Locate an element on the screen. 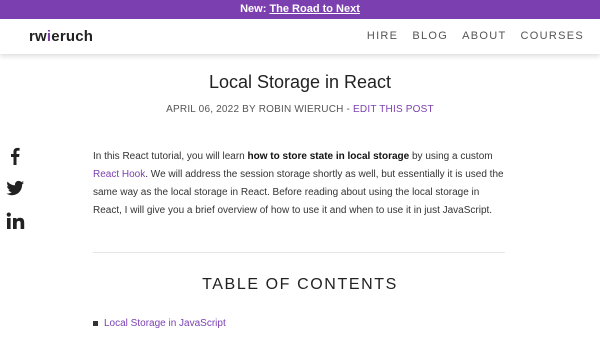 Image resolution: width=600 pixels, height=338 pixels. share-bar is located at coordinates (15, 188).